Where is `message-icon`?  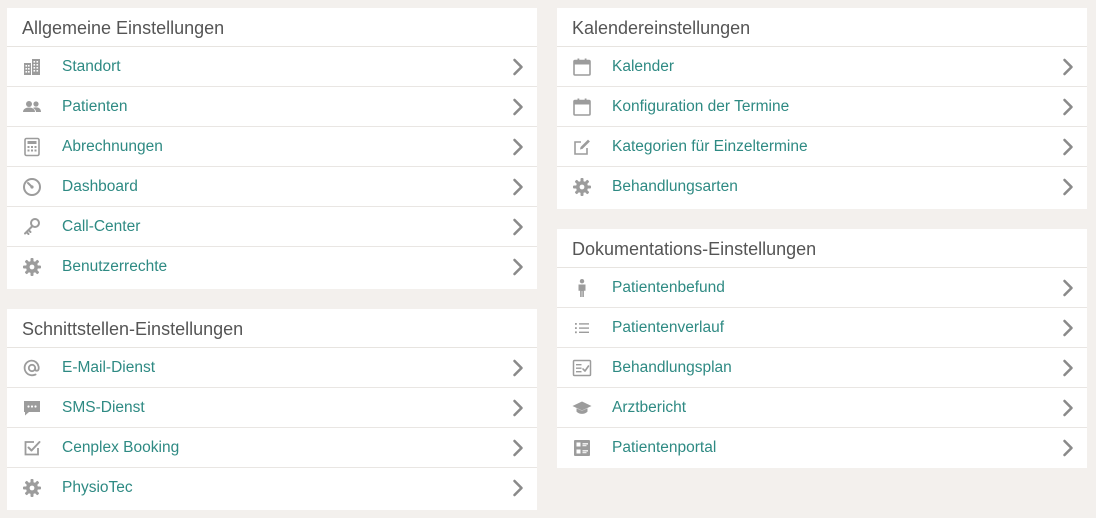 message-icon is located at coordinates (32, 408).